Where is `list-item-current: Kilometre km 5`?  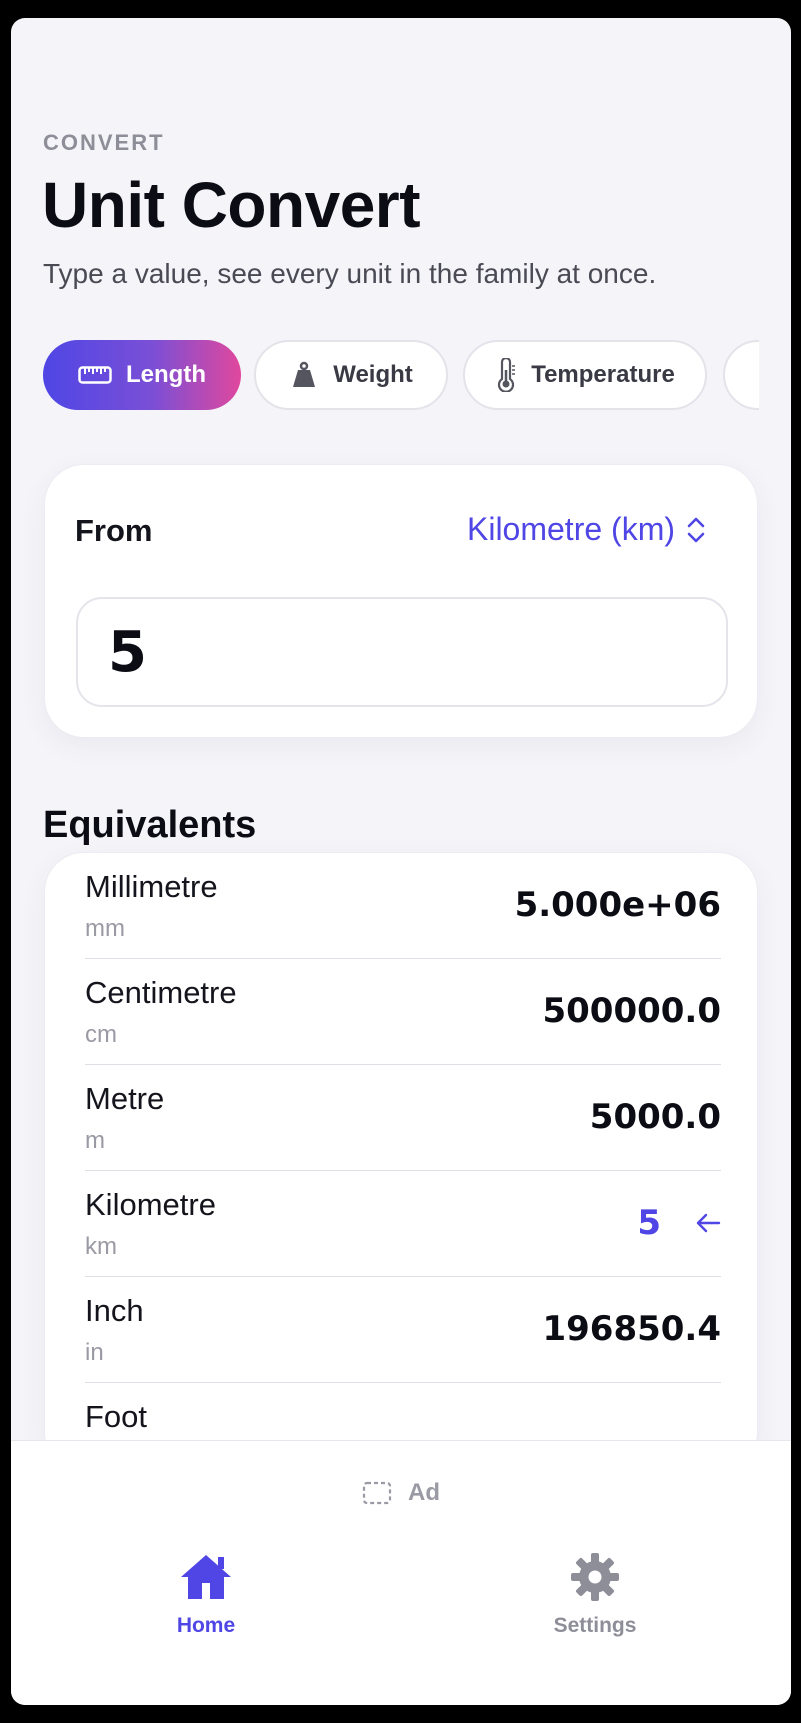
list-item-current: Kilometre km 5 is located at coordinates (403, 1224).